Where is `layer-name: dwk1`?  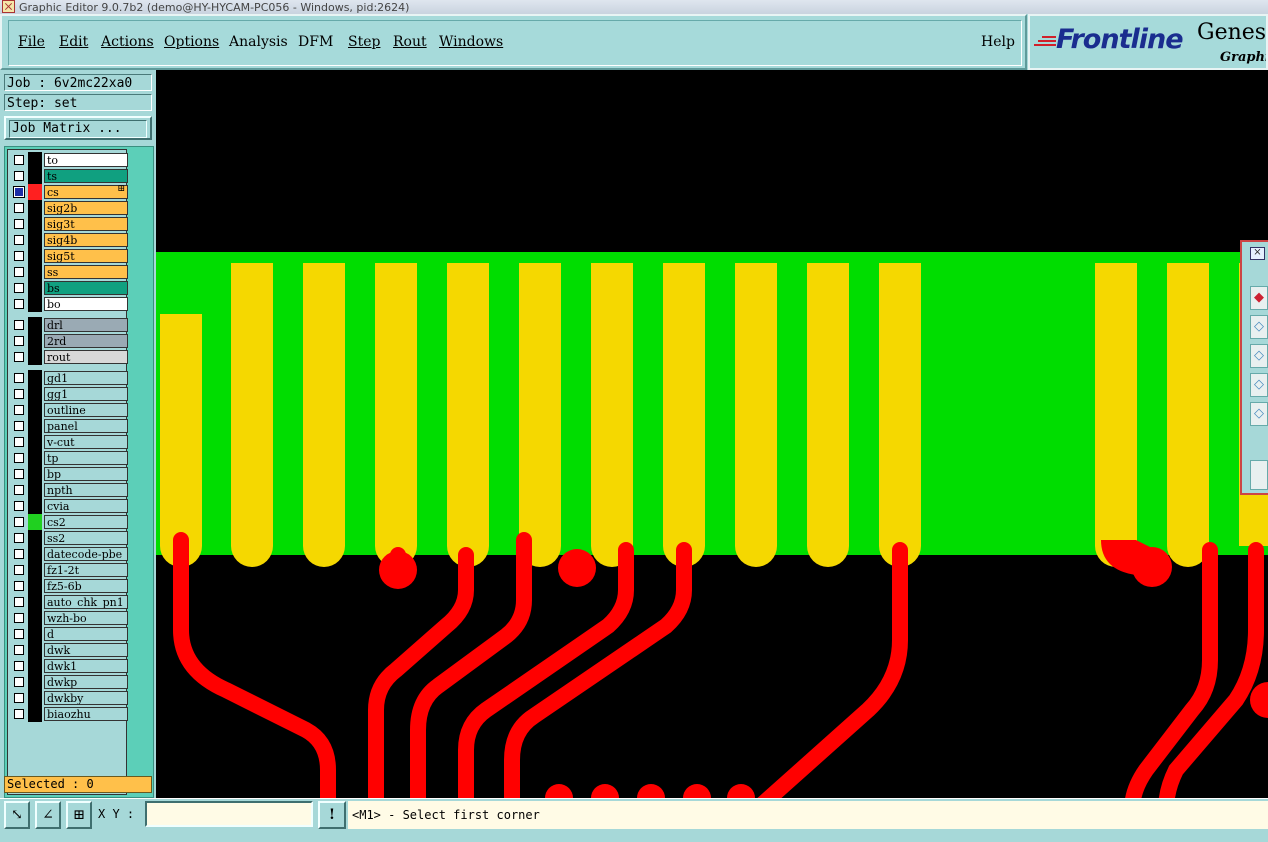 layer-name: dwk1 is located at coordinates (86, 666).